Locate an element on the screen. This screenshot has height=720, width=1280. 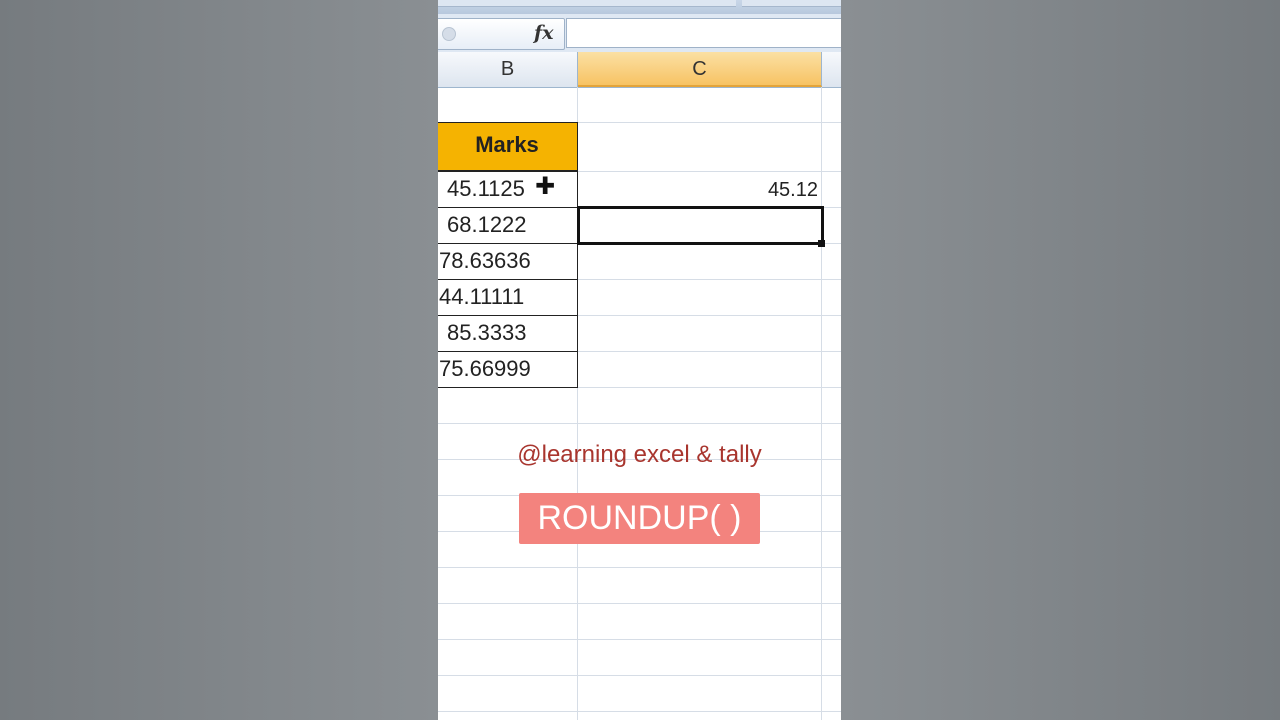
function-icon: fx is located at coordinates (544, 33).